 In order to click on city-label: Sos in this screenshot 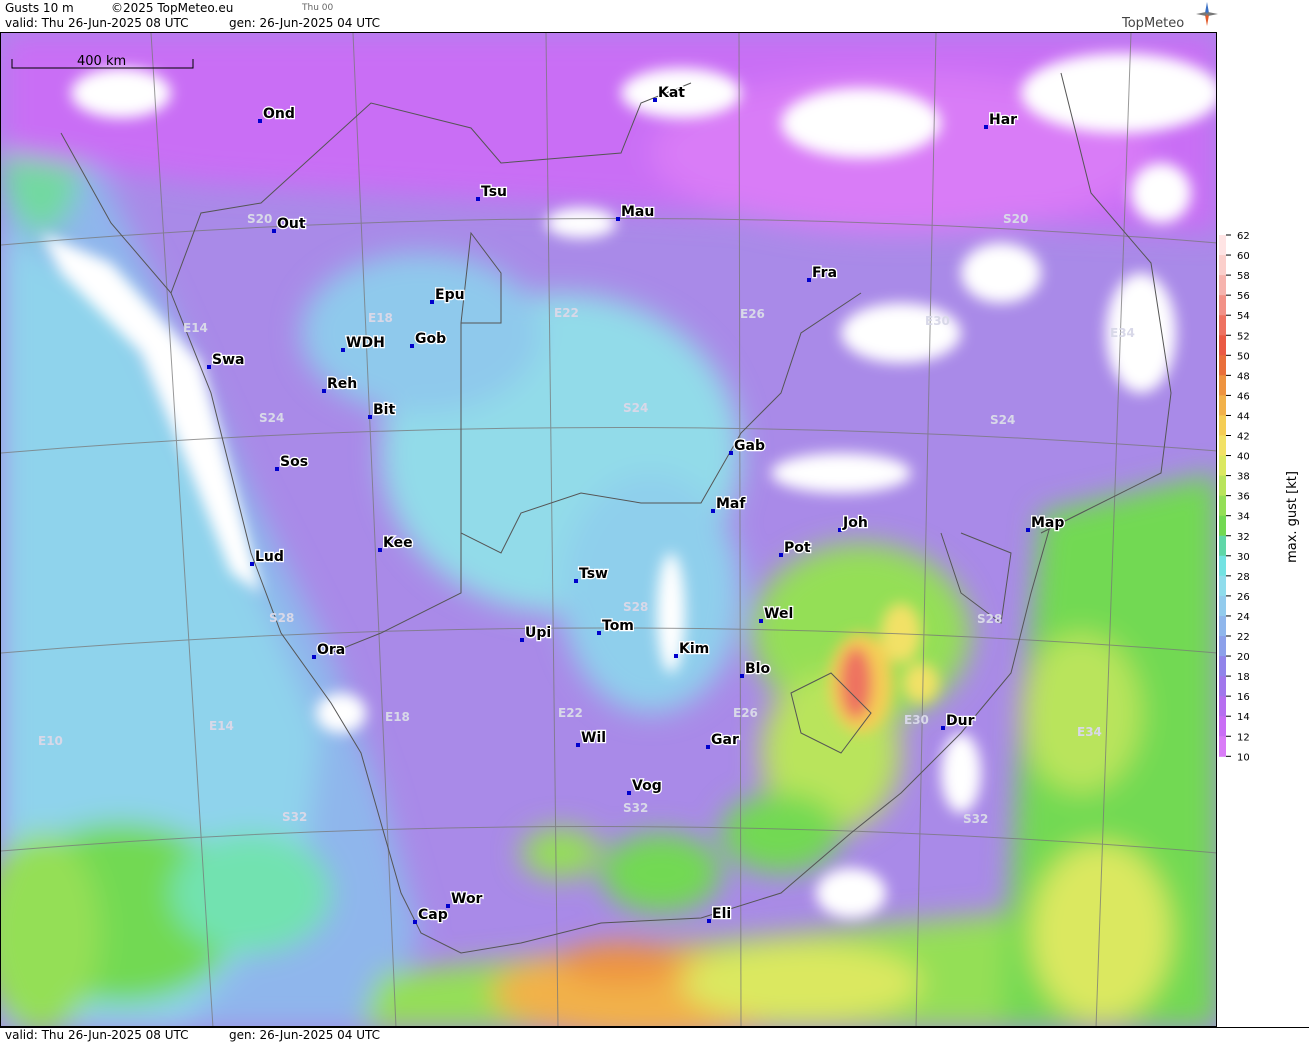, I will do `click(294, 462)`.